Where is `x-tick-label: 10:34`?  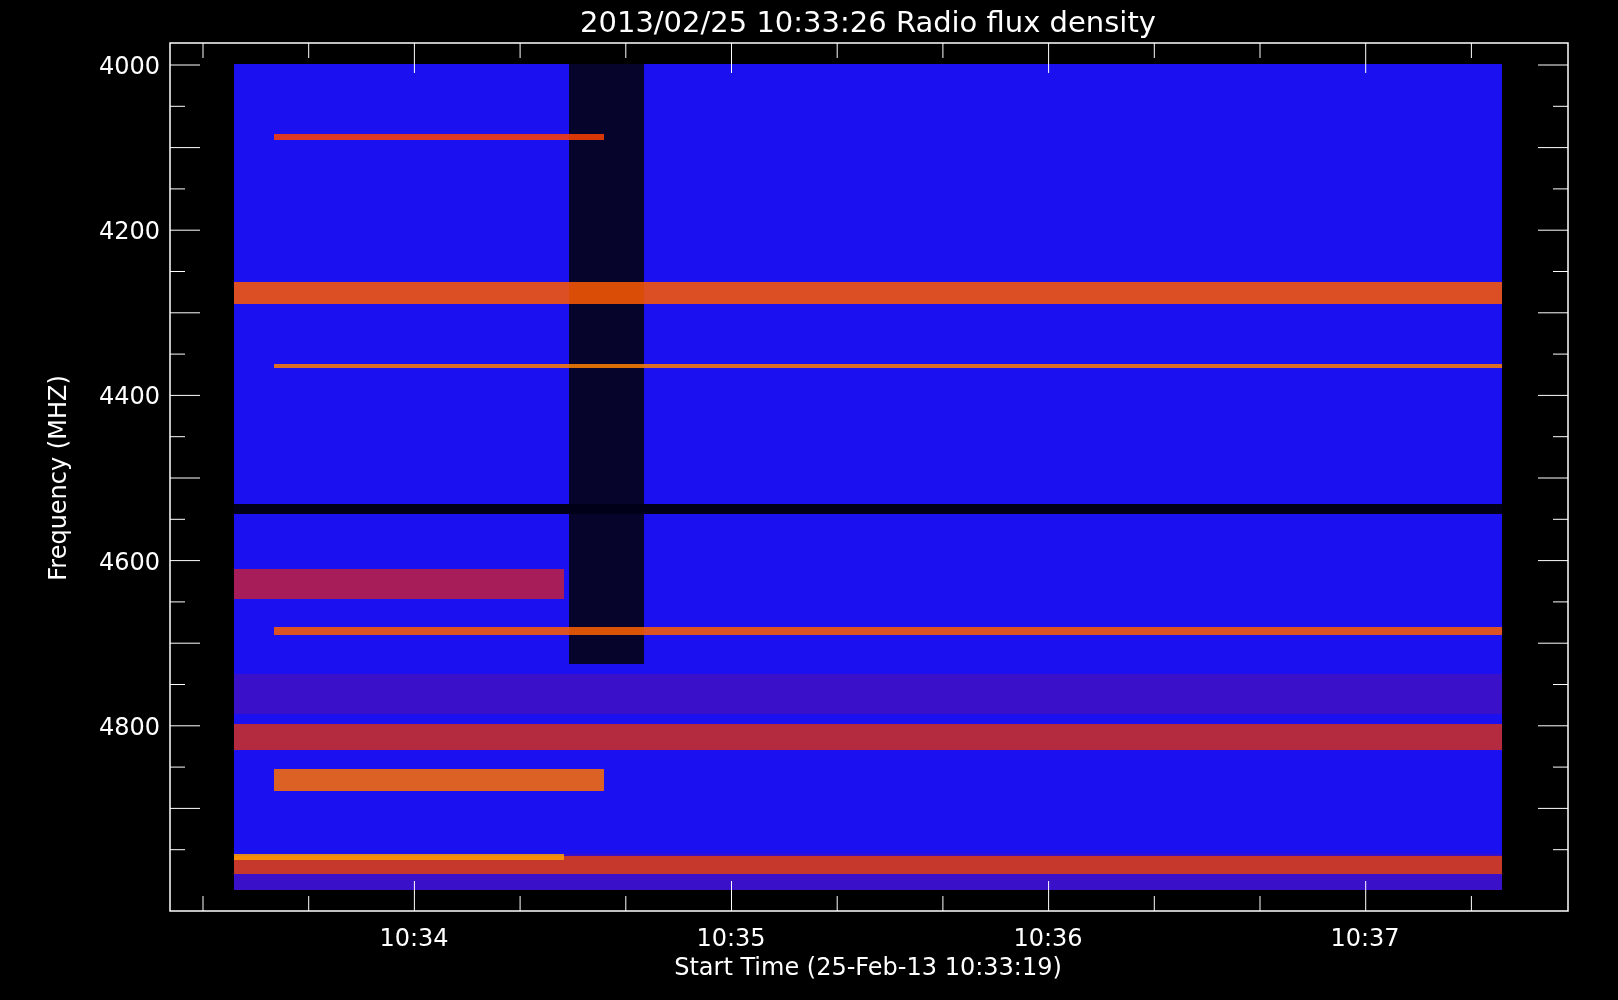
x-tick-label: 10:34 is located at coordinates (414, 938).